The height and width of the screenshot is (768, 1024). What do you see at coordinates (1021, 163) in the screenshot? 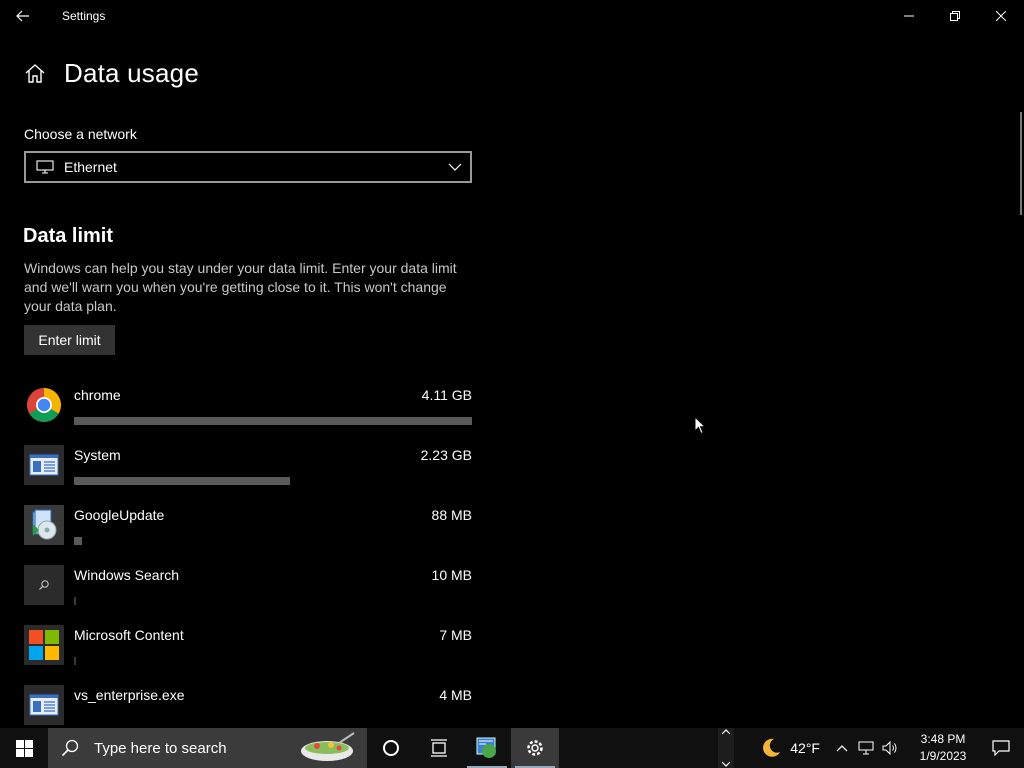
I see `scrollbar` at bounding box center [1021, 163].